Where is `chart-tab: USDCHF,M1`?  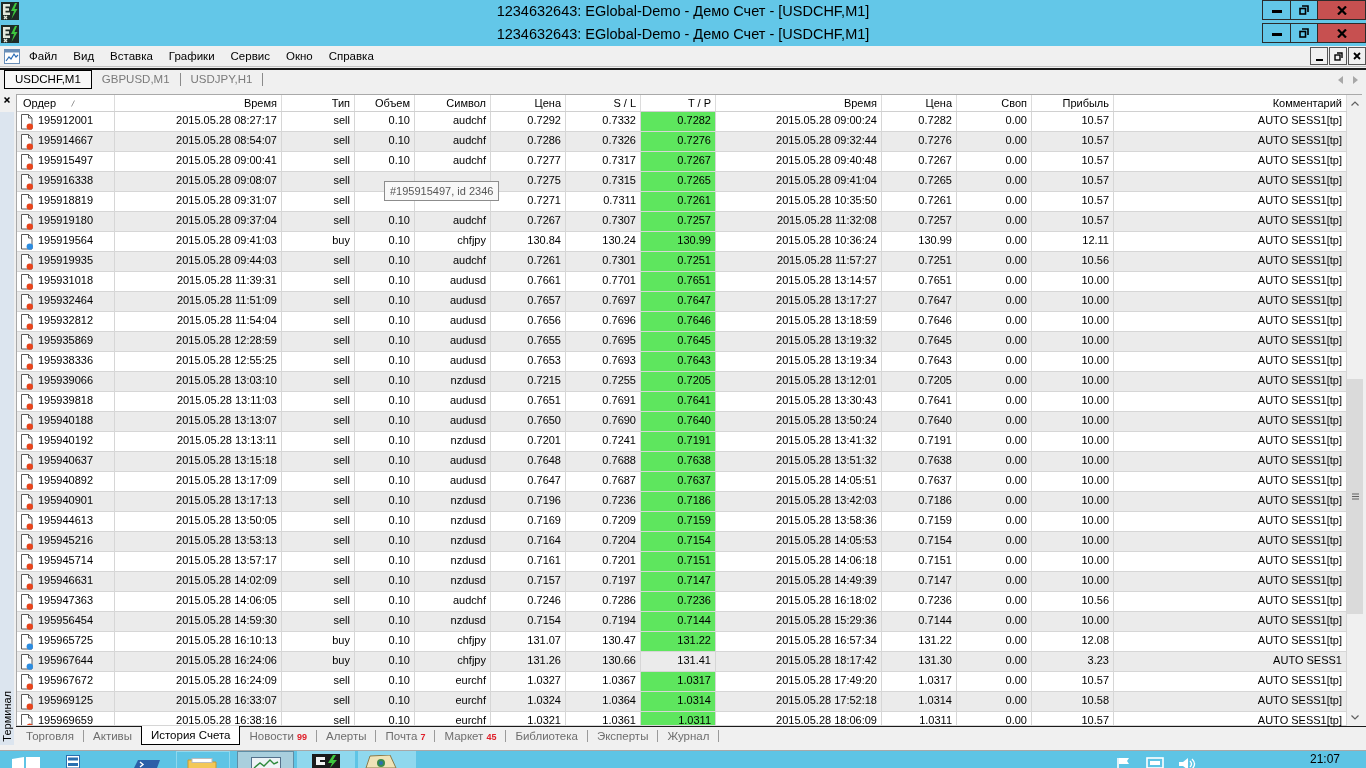
chart-tab: USDCHF,M1 is located at coordinates (48, 79).